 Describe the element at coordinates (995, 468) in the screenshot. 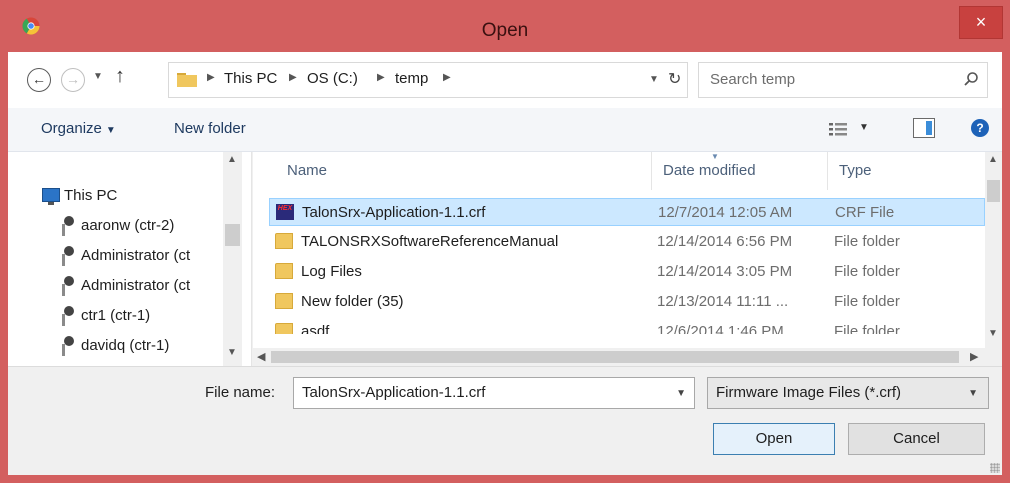

I see `resize-grip-icon` at that location.